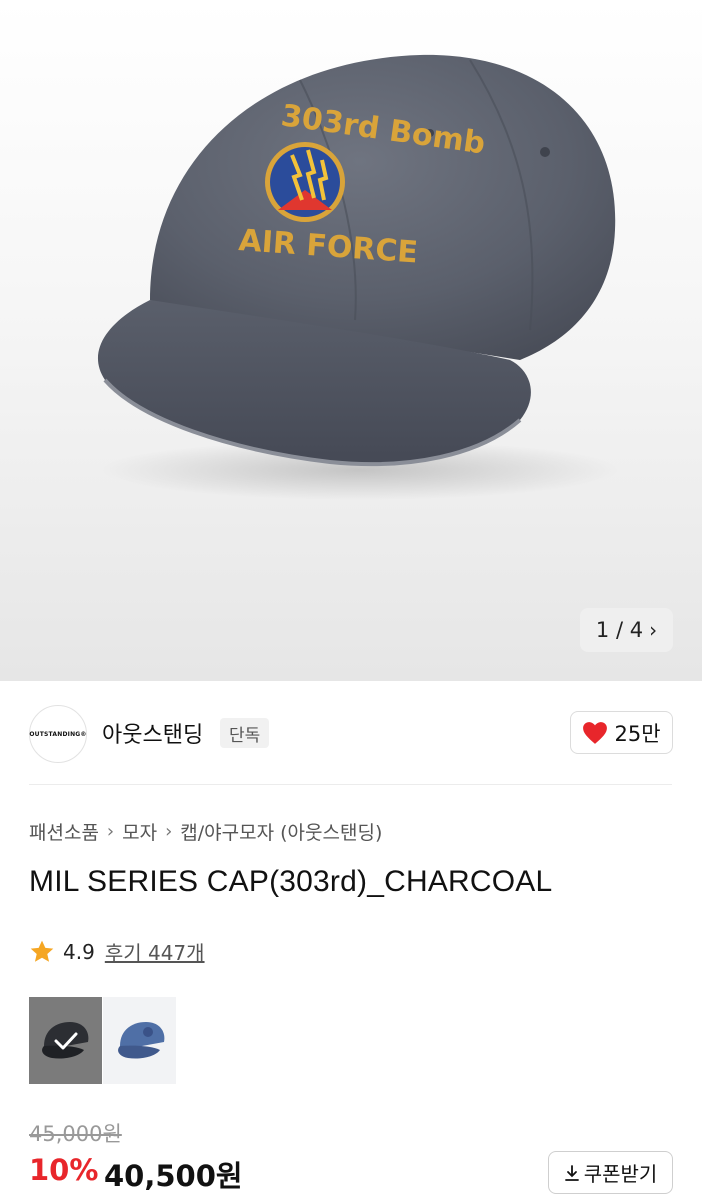 This screenshot has height=1200, width=702. I want to click on brand-logo: OUTSTANDING®, so click(58, 734).